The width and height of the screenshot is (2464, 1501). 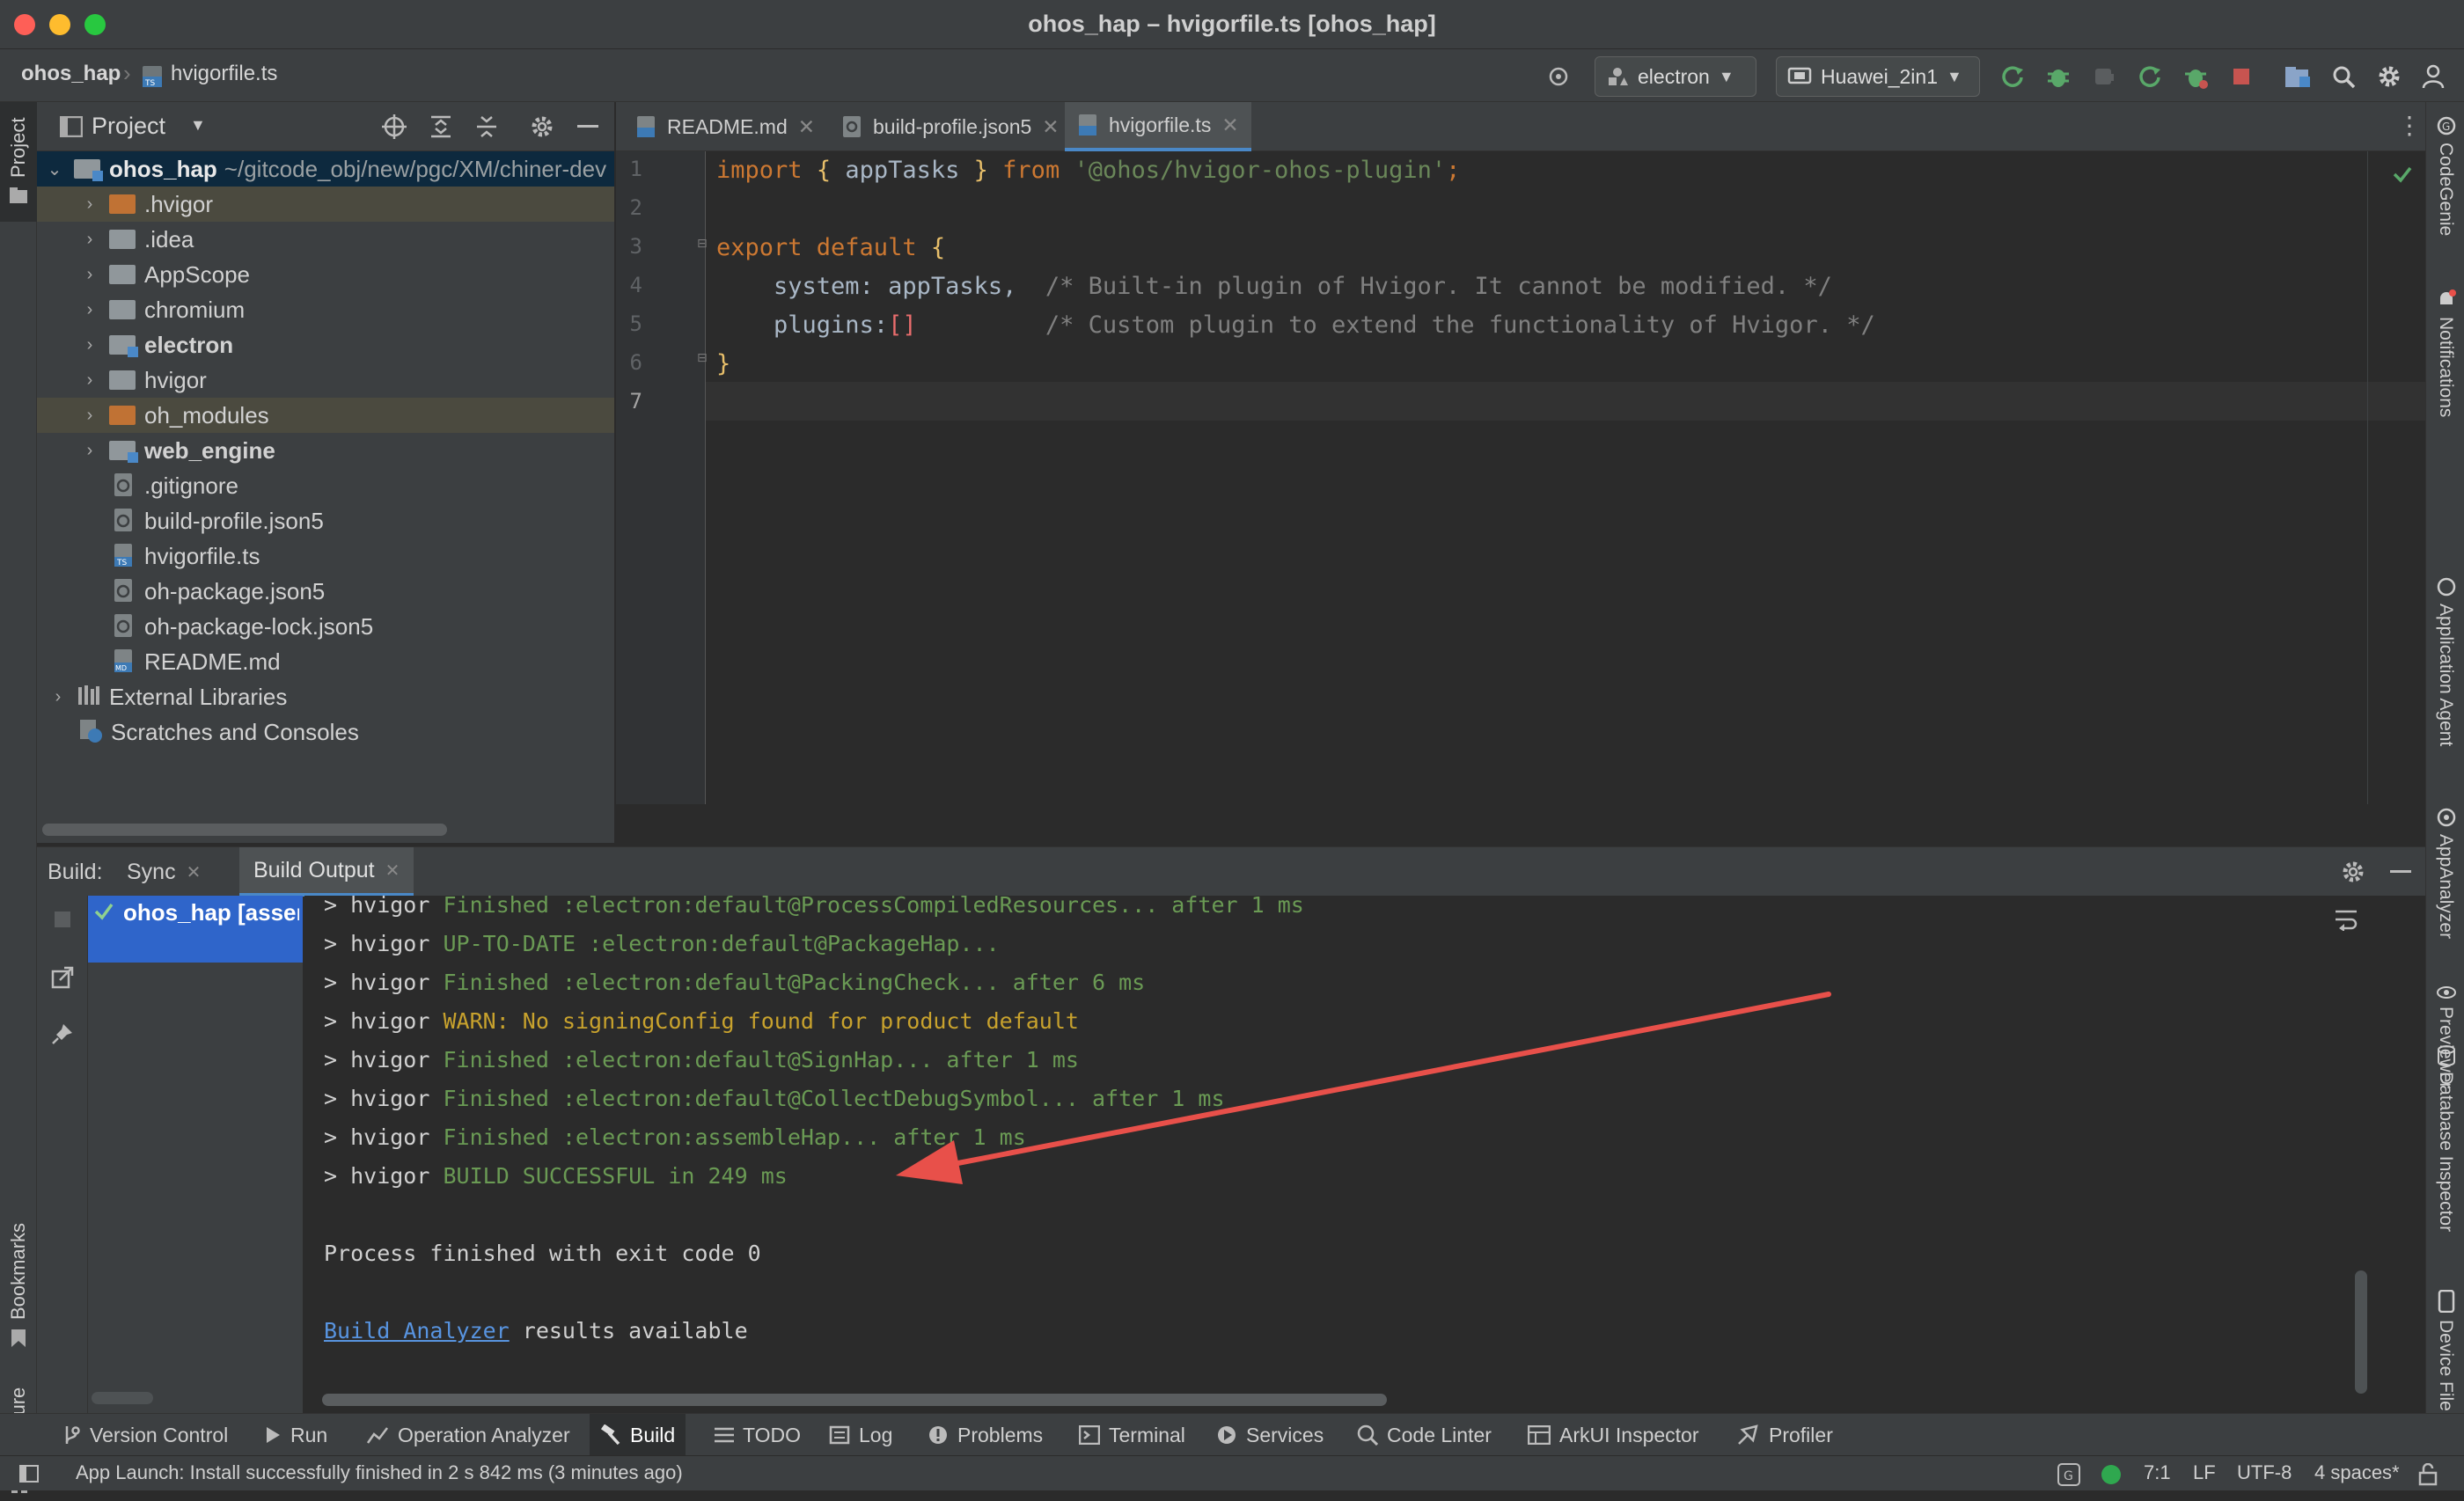 I want to click on tool-services: Services, so click(x=1270, y=1435).